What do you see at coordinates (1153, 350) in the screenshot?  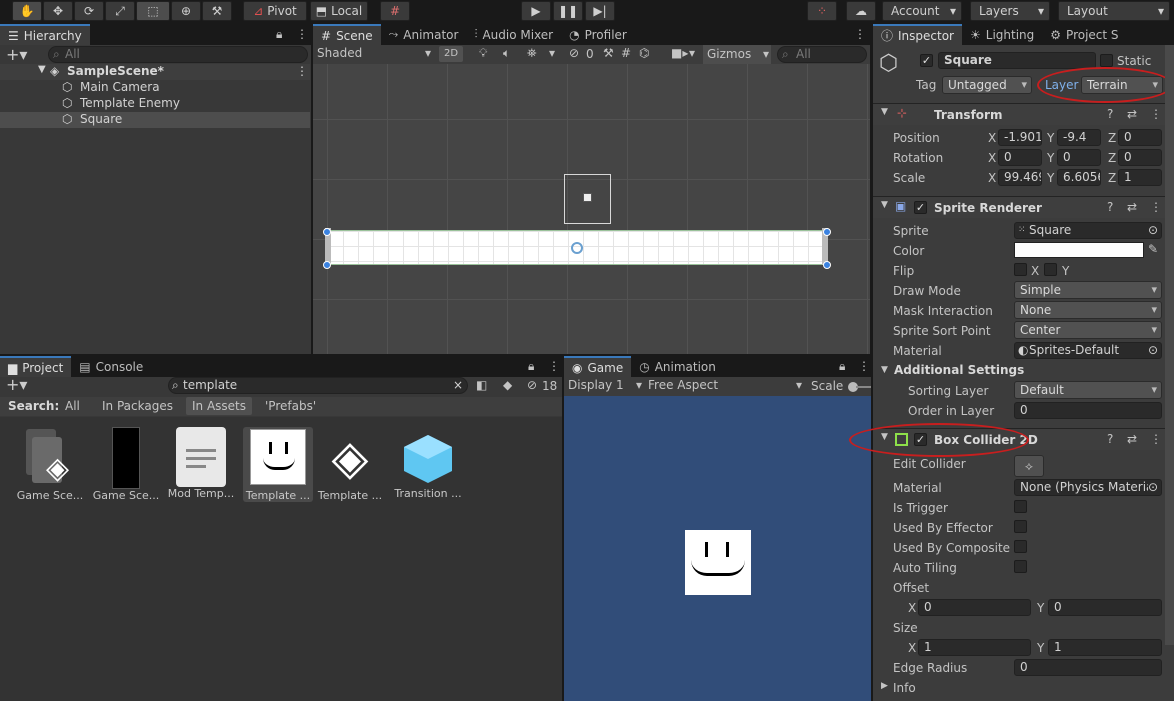 I see `object-picker-icon: ⊙` at bounding box center [1153, 350].